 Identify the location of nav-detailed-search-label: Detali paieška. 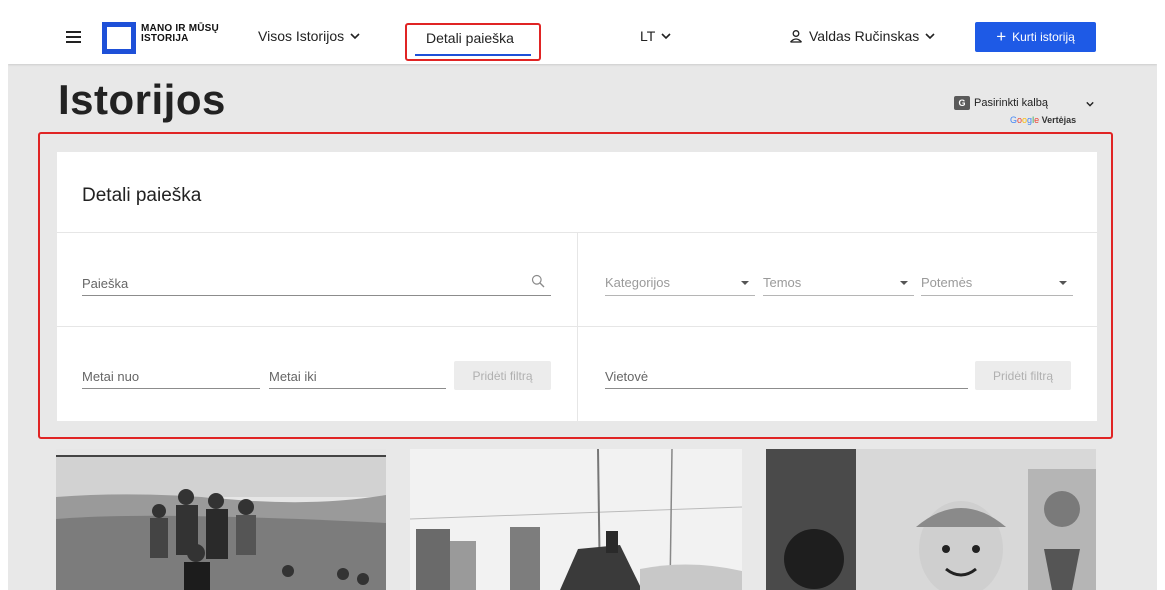
(470, 38).